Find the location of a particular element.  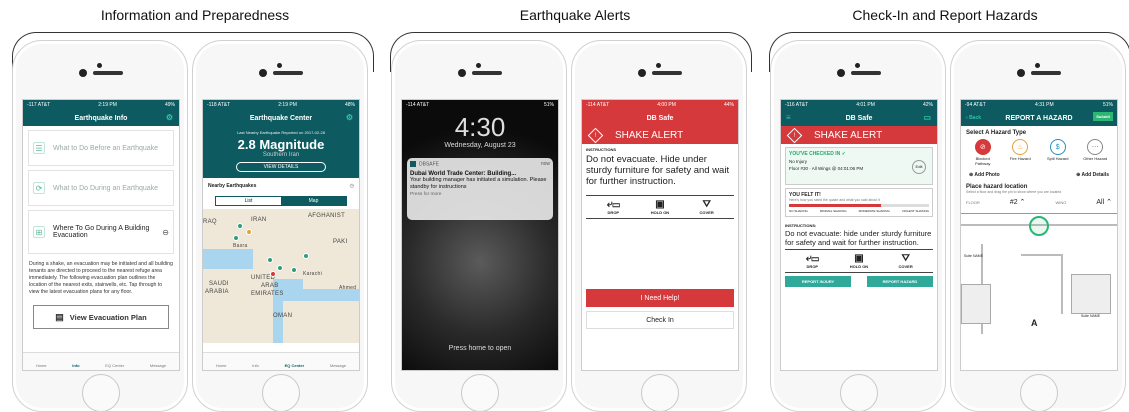

edit-button: Edit is located at coordinates (919, 167).